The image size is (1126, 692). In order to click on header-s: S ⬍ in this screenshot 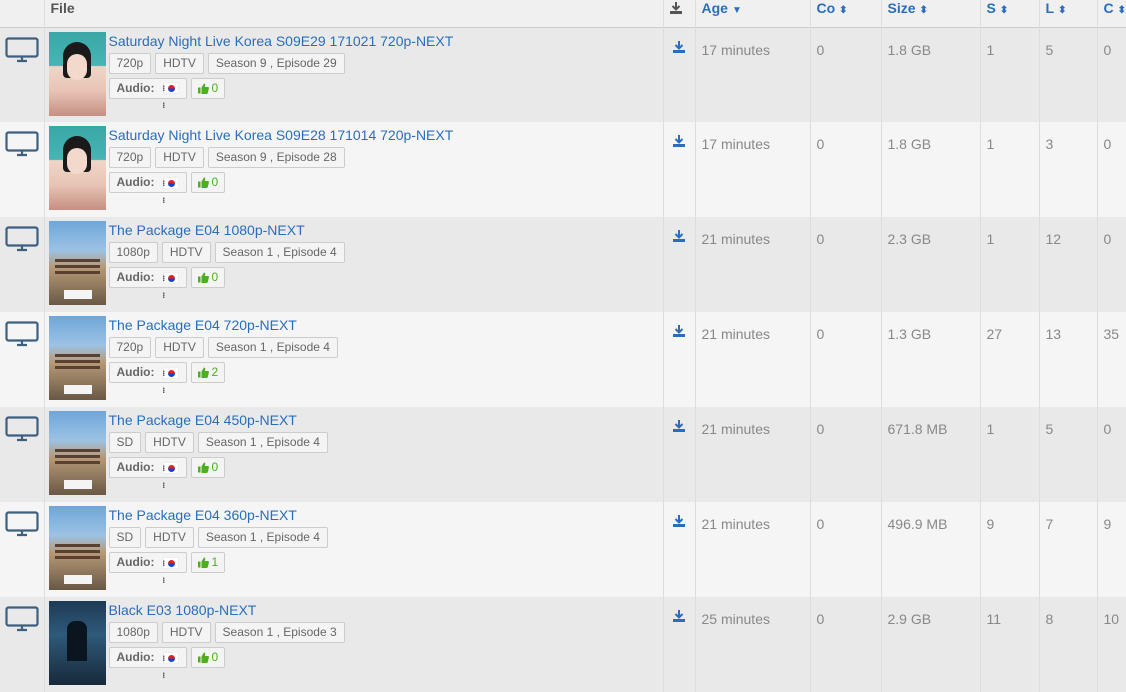, I will do `click(1010, 13)`.